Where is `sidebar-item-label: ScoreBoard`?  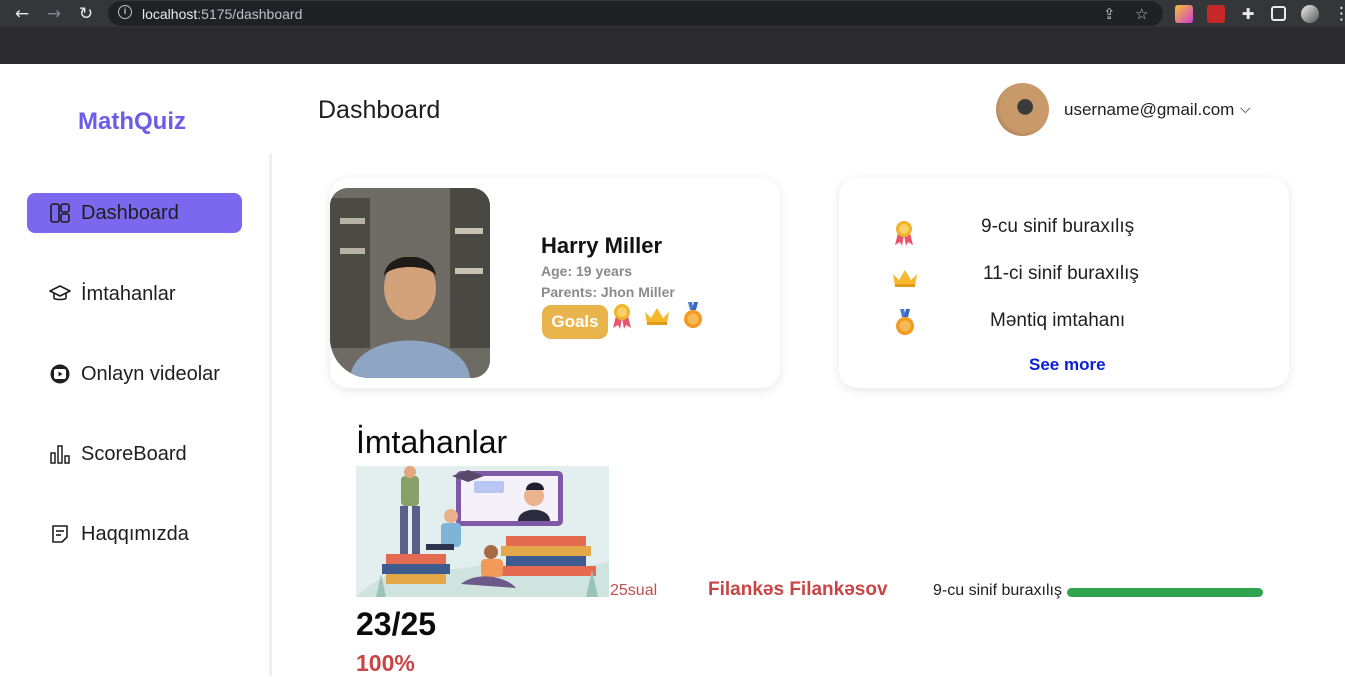
sidebar-item-label: ScoreBoard is located at coordinates (134, 453).